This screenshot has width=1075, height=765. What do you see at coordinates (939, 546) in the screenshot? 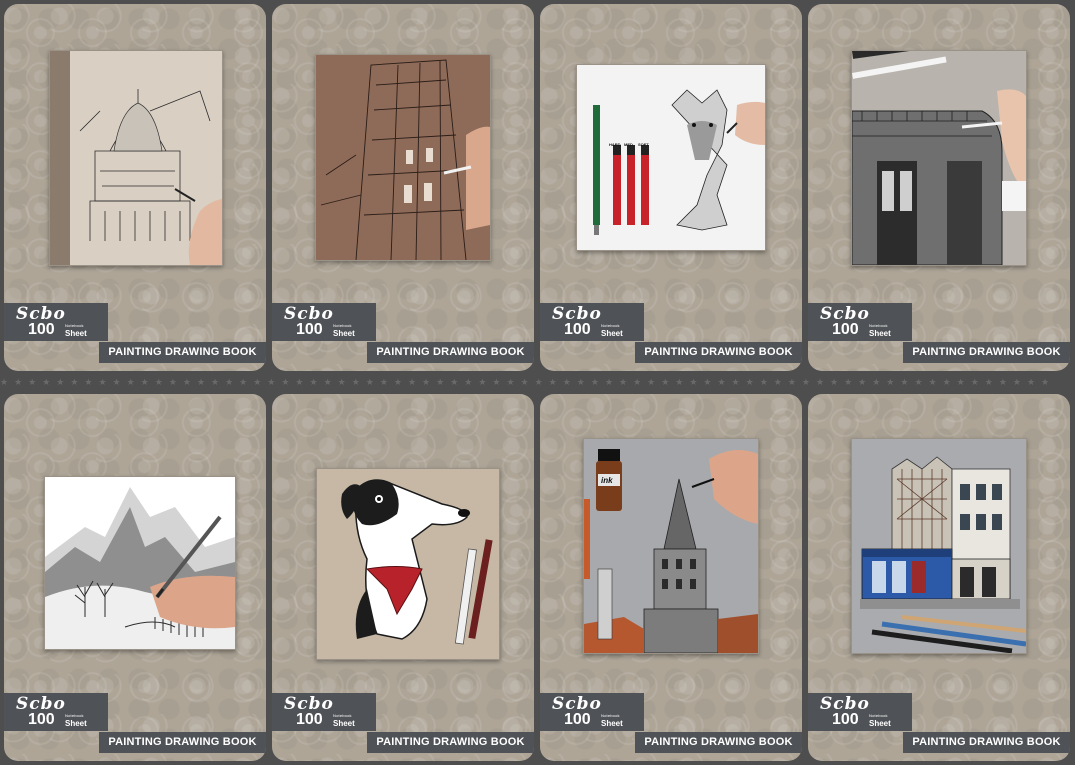
I see `cover-illustration-street-shopfront` at bounding box center [939, 546].